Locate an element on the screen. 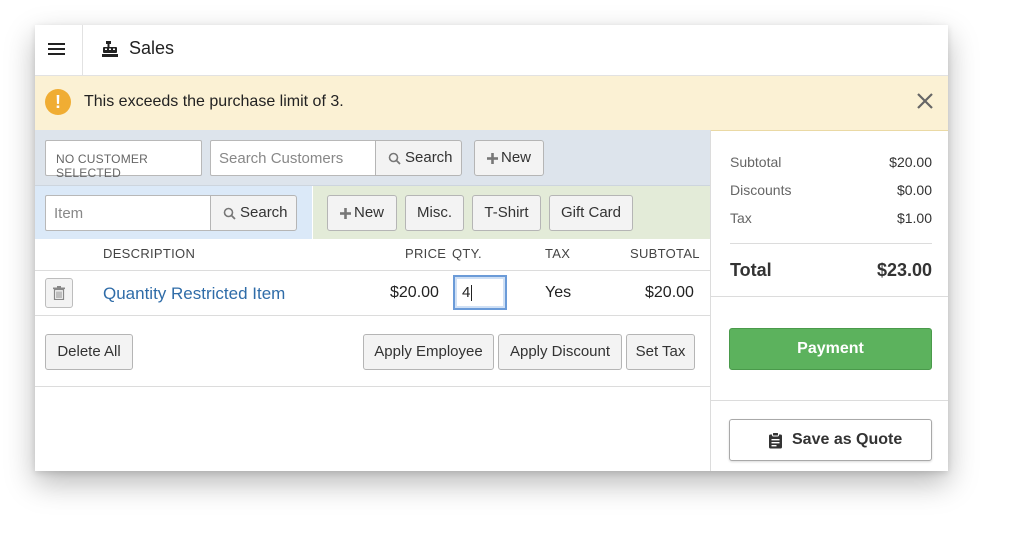 Image resolution: width=1013 pixels, height=546 pixels. tax-value: $1.00 is located at coordinates (914, 218).